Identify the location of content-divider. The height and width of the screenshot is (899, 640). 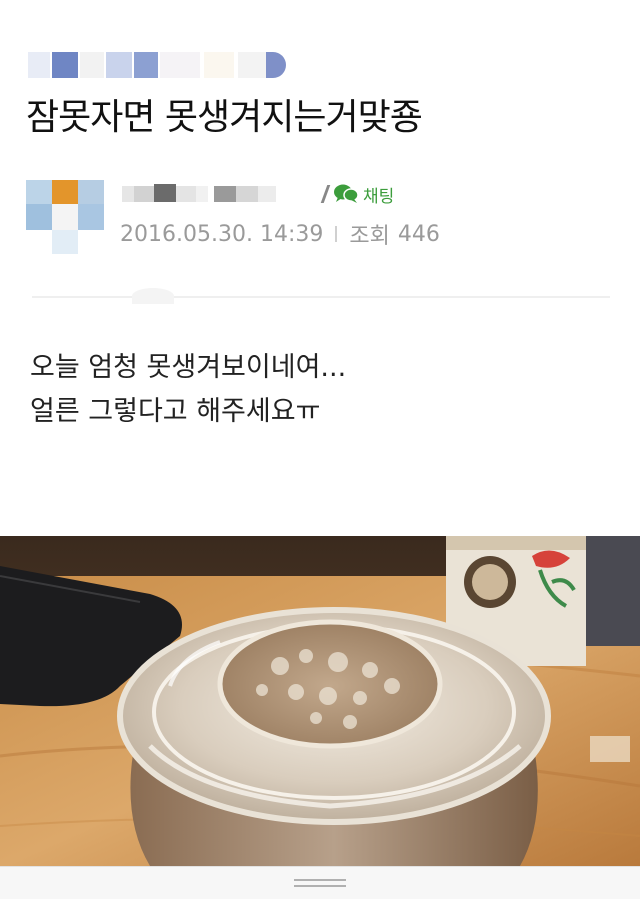
(321, 297).